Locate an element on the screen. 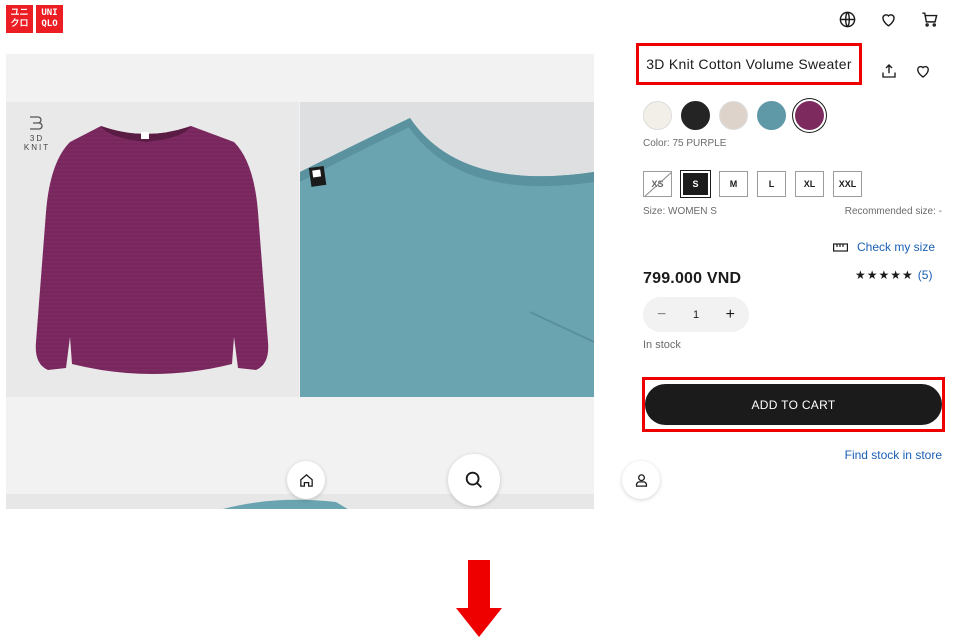 This screenshot has width=957, height=643. size-l: L is located at coordinates (771, 184).